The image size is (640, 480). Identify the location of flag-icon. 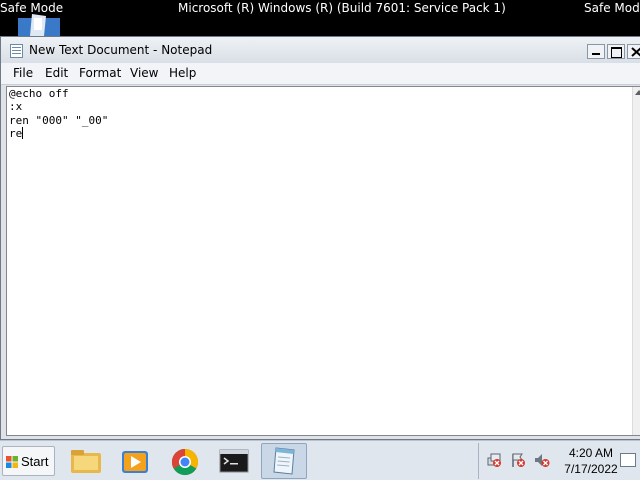
(518, 460).